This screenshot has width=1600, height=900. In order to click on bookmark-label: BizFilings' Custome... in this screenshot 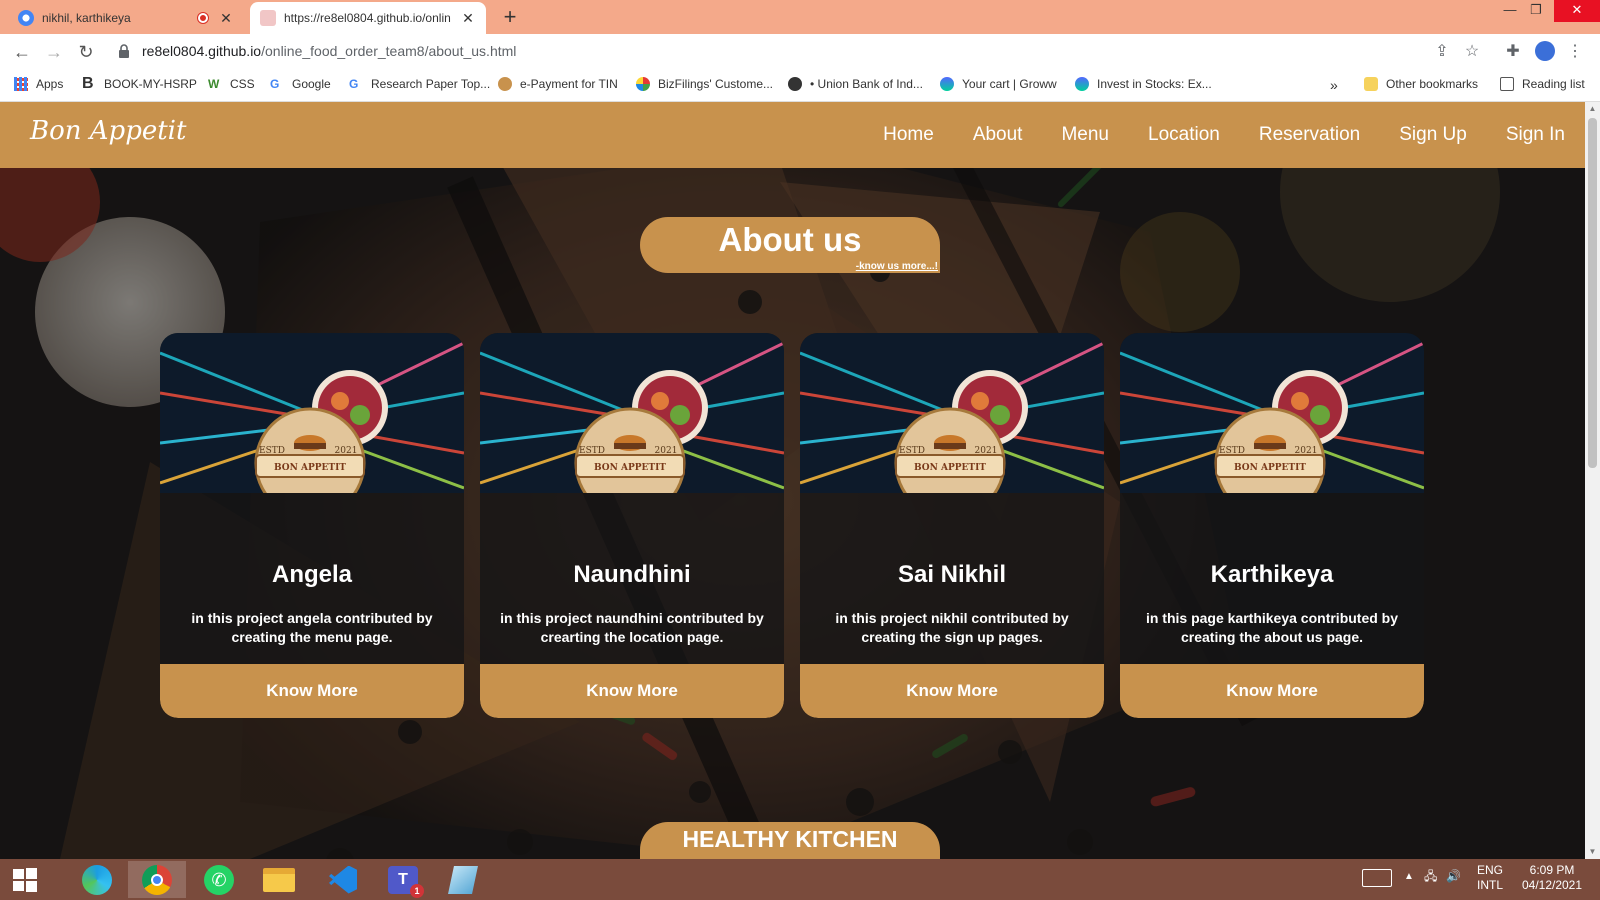, I will do `click(715, 84)`.